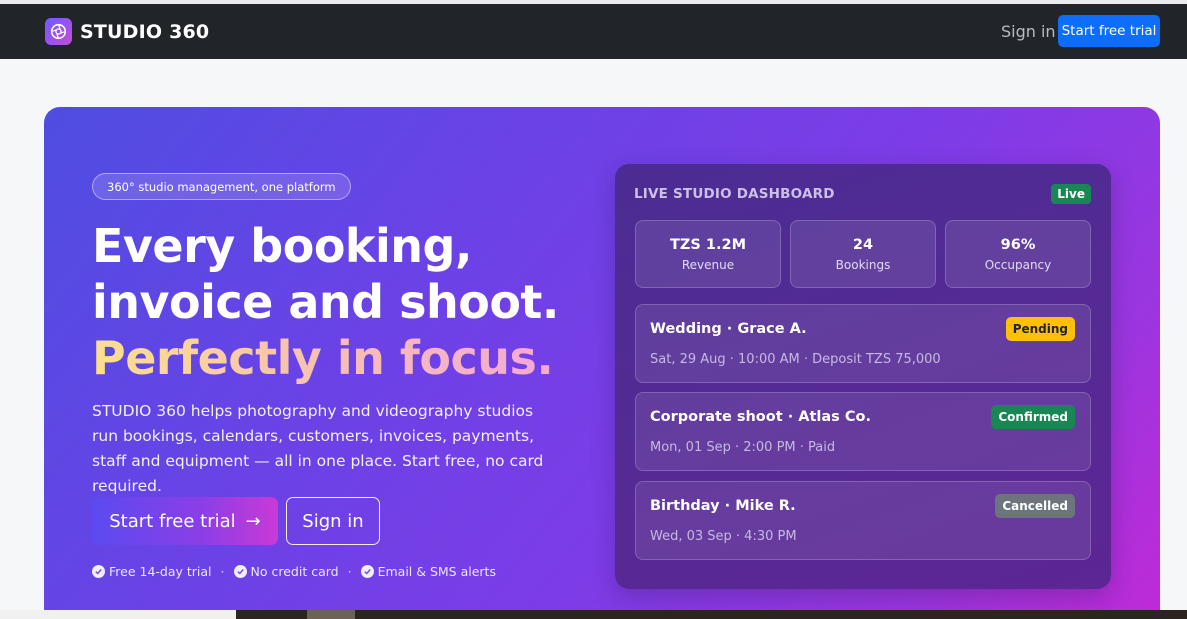 This screenshot has width=1187, height=619. Describe the element at coordinates (728, 329) in the screenshot. I see `booking-title: Wedding · Grace A.` at that location.